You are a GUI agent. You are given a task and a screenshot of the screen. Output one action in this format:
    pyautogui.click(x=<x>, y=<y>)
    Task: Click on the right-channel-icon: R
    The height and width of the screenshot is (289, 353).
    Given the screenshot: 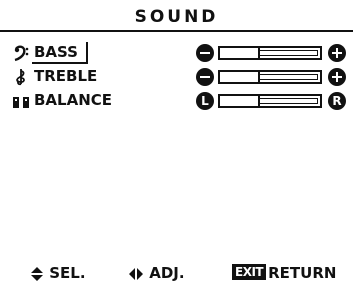 What is the action you would take?
    pyautogui.click(x=337, y=101)
    